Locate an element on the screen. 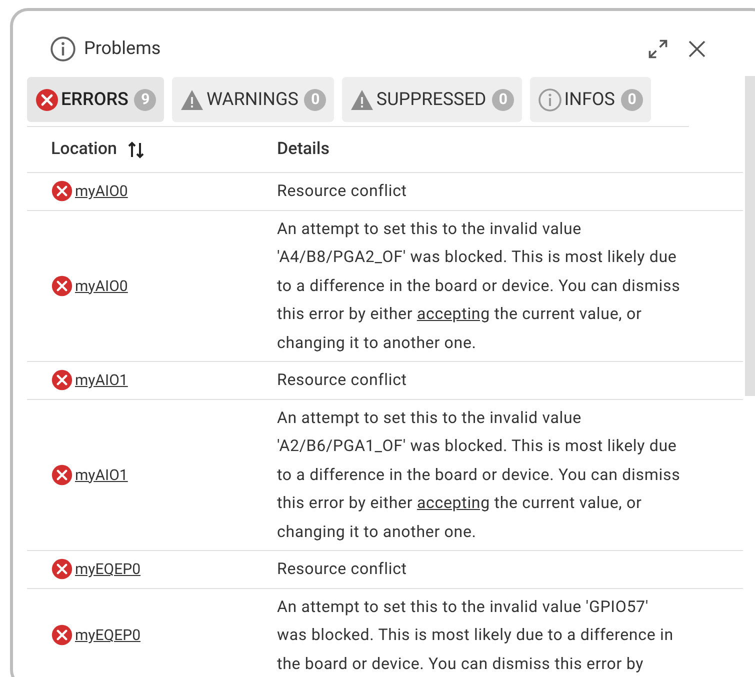 The width and height of the screenshot is (755, 677). details-text: An attempt to set this to the invalid value 'A2/B6/PGA1_OF' was blocked. This is most likely due to a difference in the board or device. You can dismiss this error by either accepting the current value, or changing it to another one. is located at coordinates (479, 474).